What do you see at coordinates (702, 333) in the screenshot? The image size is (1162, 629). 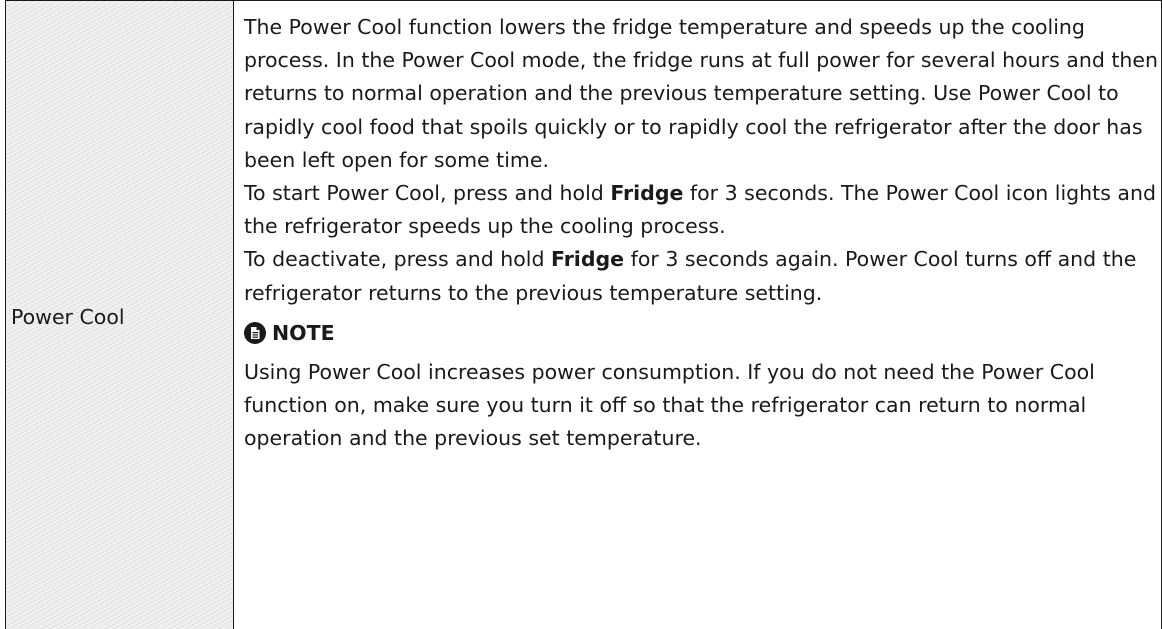 I see `note-heading: NOTE` at bounding box center [702, 333].